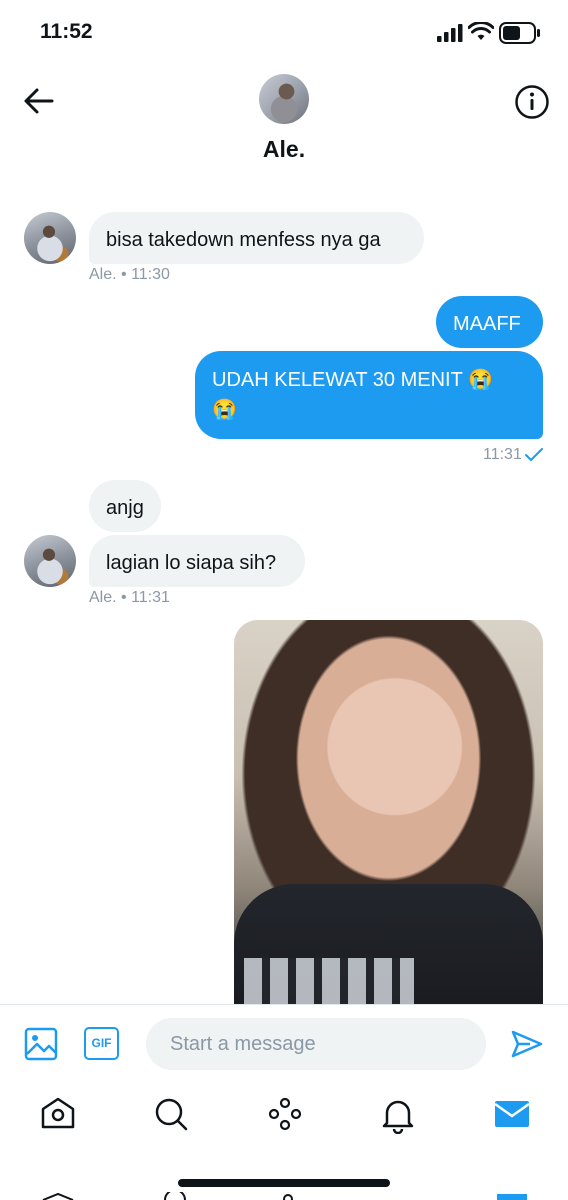  I want to click on message-text: bisa takedown menfess nya ga, so click(243, 240).